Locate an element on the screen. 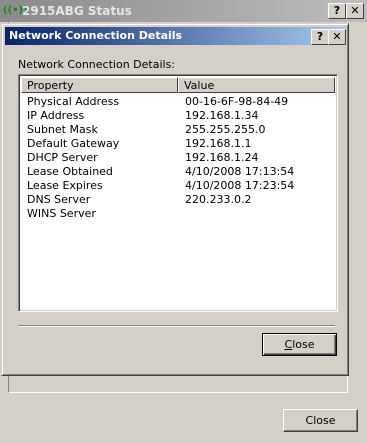 The height and width of the screenshot is (443, 367). dialog-close-icon: ✕ is located at coordinates (337, 37).